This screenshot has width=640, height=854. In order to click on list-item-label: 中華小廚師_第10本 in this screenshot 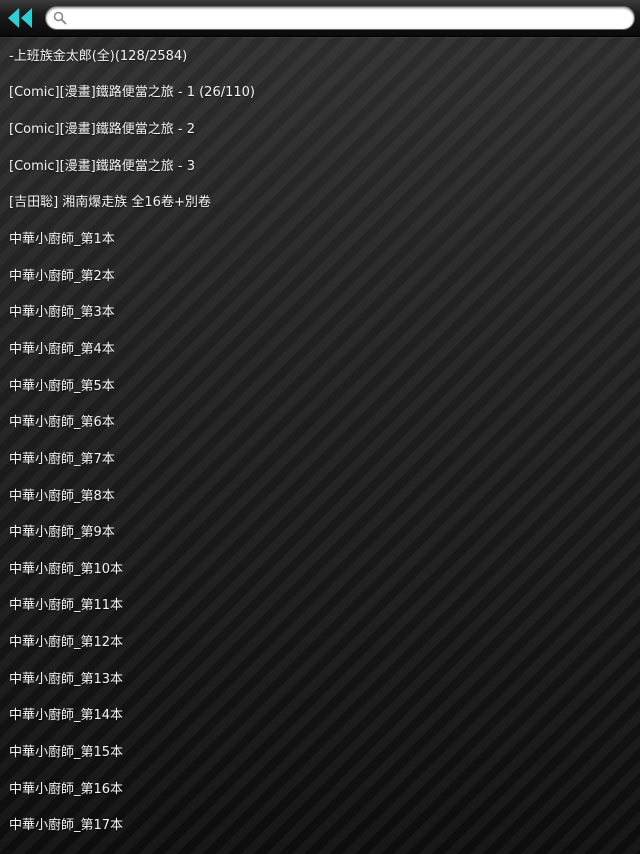, I will do `click(66, 569)`.